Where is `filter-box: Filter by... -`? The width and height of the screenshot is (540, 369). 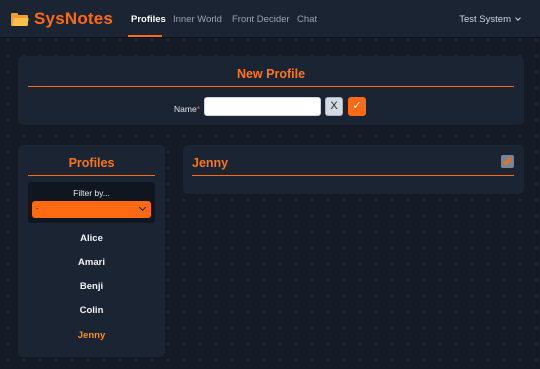 filter-box: Filter by... - is located at coordinates (91, 202).